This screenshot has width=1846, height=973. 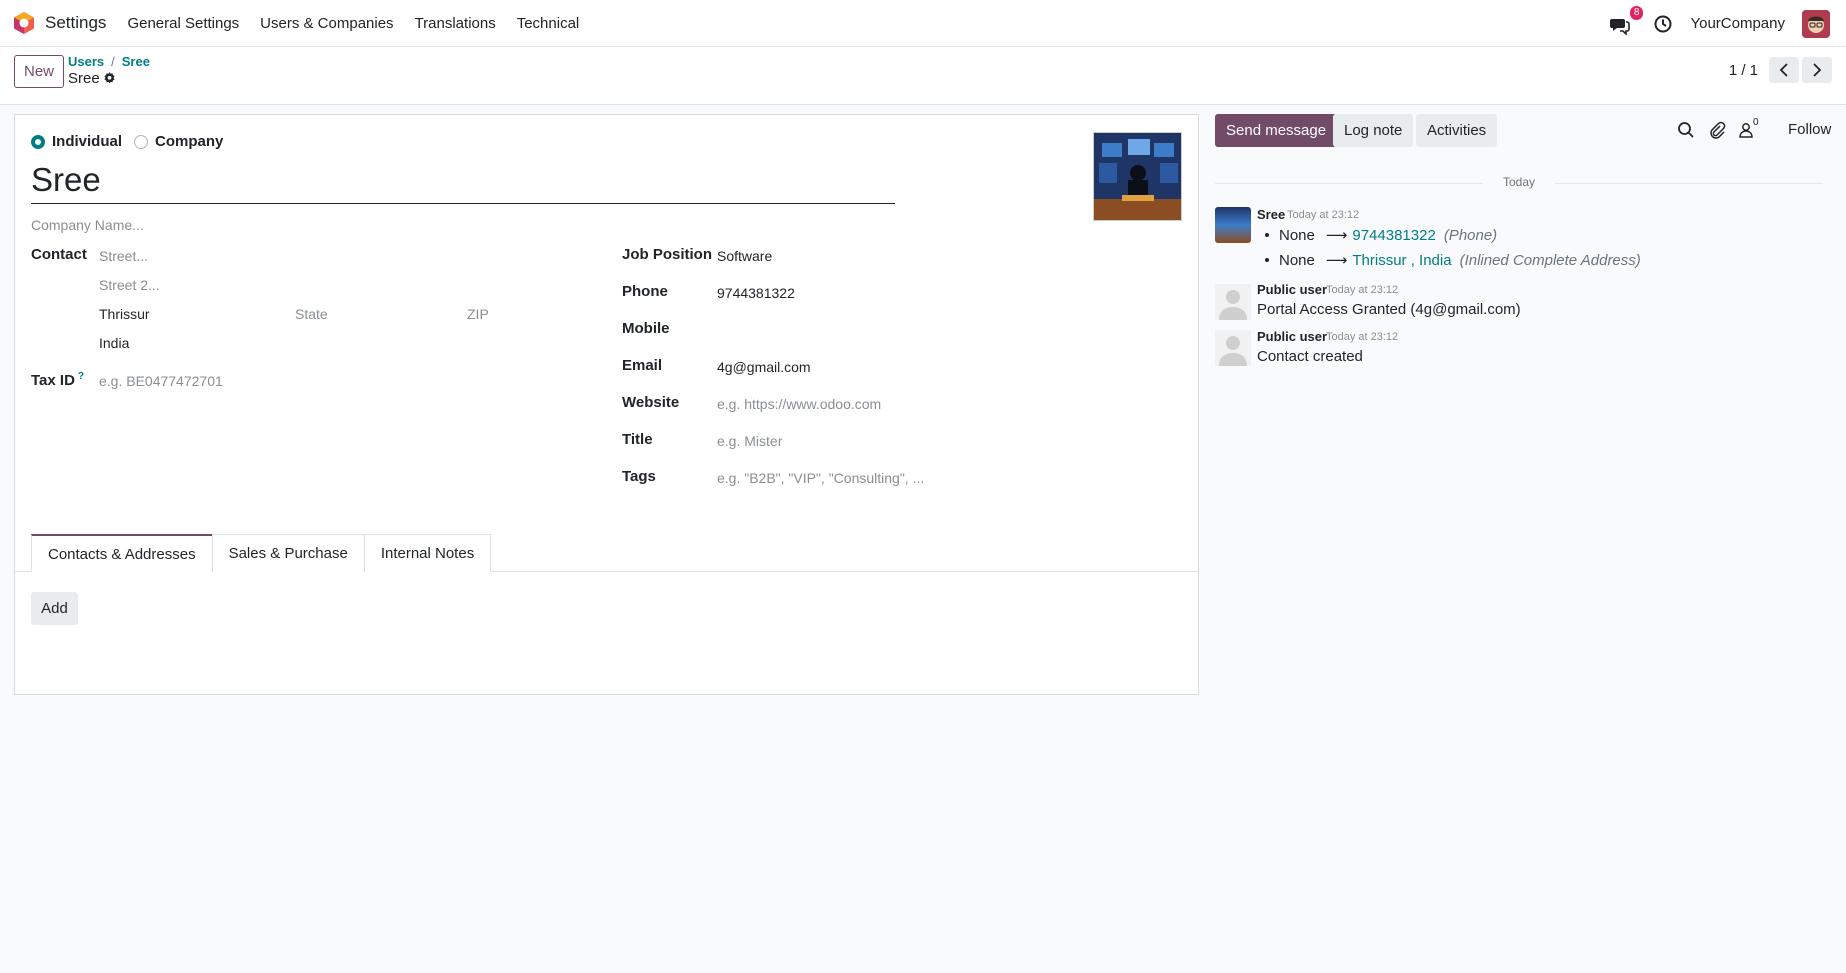 What do you see at coordinates (183, 23) in the screenshot?
I see `menu-general-settings: General Settings` at bounding box center [183, 23].